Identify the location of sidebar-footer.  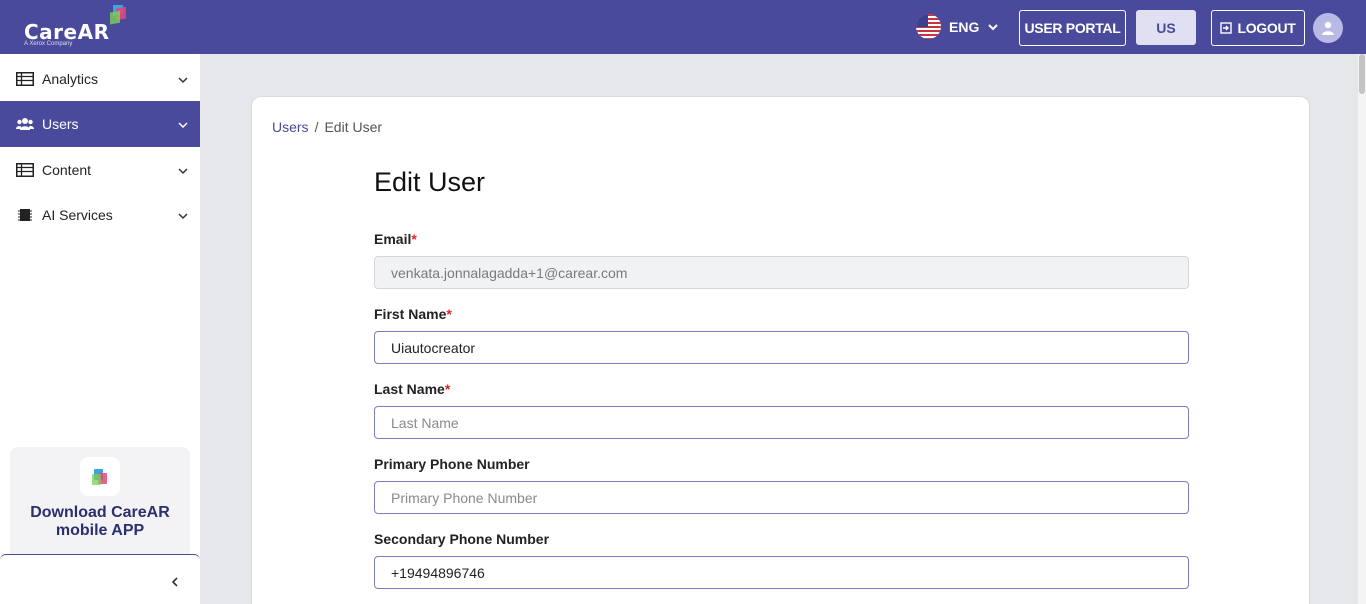
(100, 579).